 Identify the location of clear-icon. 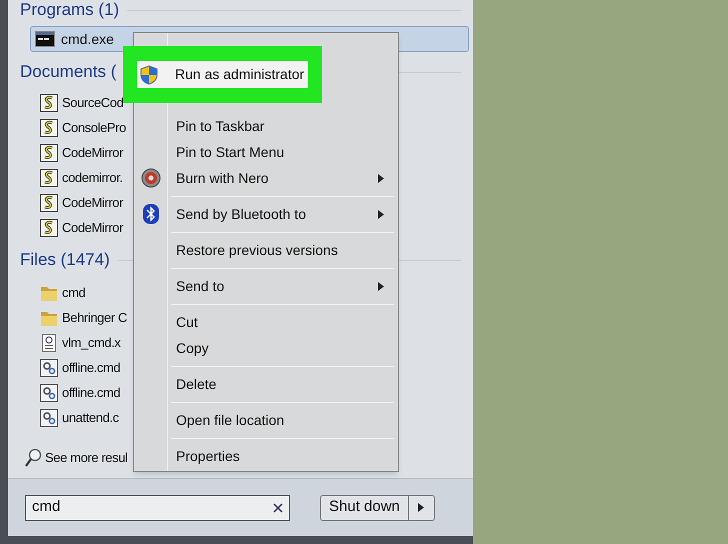
(278, 507).